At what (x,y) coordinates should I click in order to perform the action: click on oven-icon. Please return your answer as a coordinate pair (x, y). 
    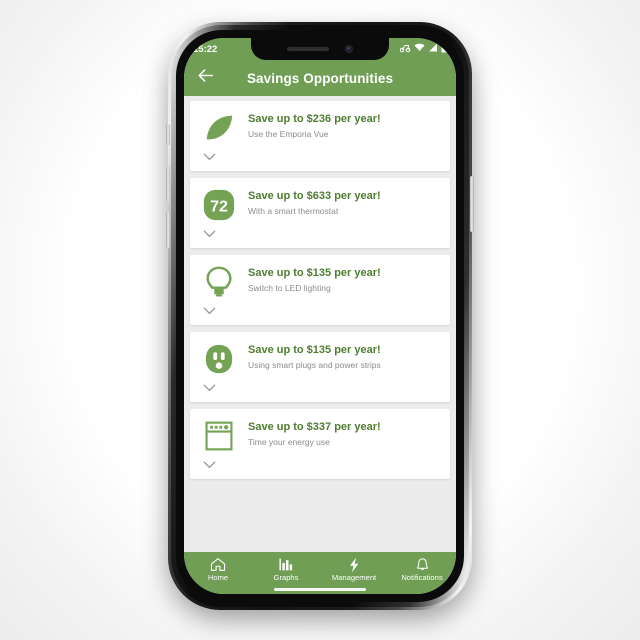
    Looking at the image, I should click on (219, 436).